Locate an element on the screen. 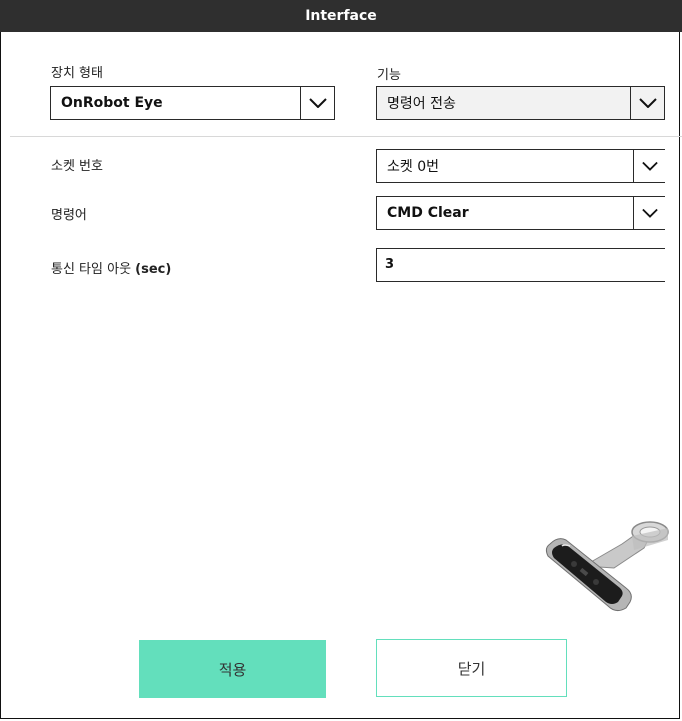 The height and width of the screenshot is (721, 682). device-type-select: OnRobot Eye is located at coordinates (192, 103).